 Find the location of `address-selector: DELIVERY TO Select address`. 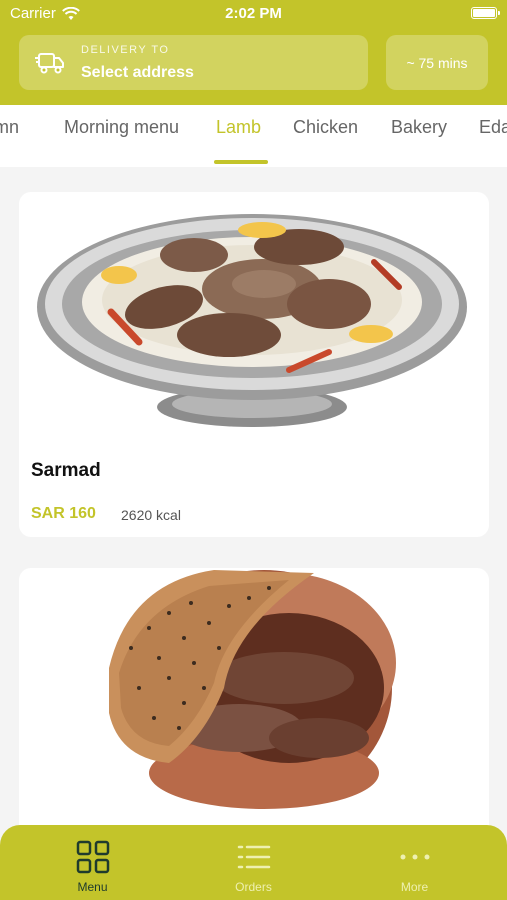

address-selector: DELIVERY TO Select address is located at coordinates (193, 62).